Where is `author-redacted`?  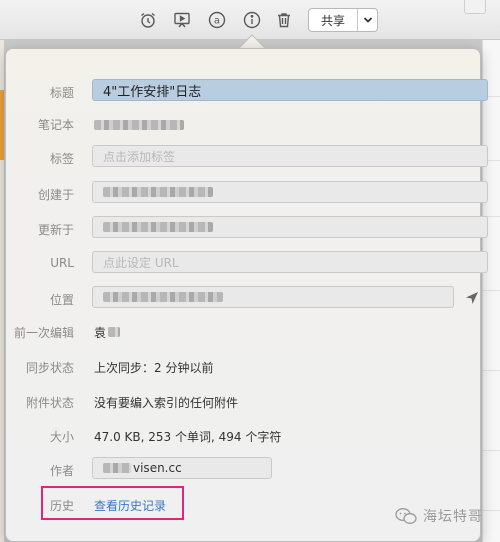 author-redacted is located at coordinates (117, 468).